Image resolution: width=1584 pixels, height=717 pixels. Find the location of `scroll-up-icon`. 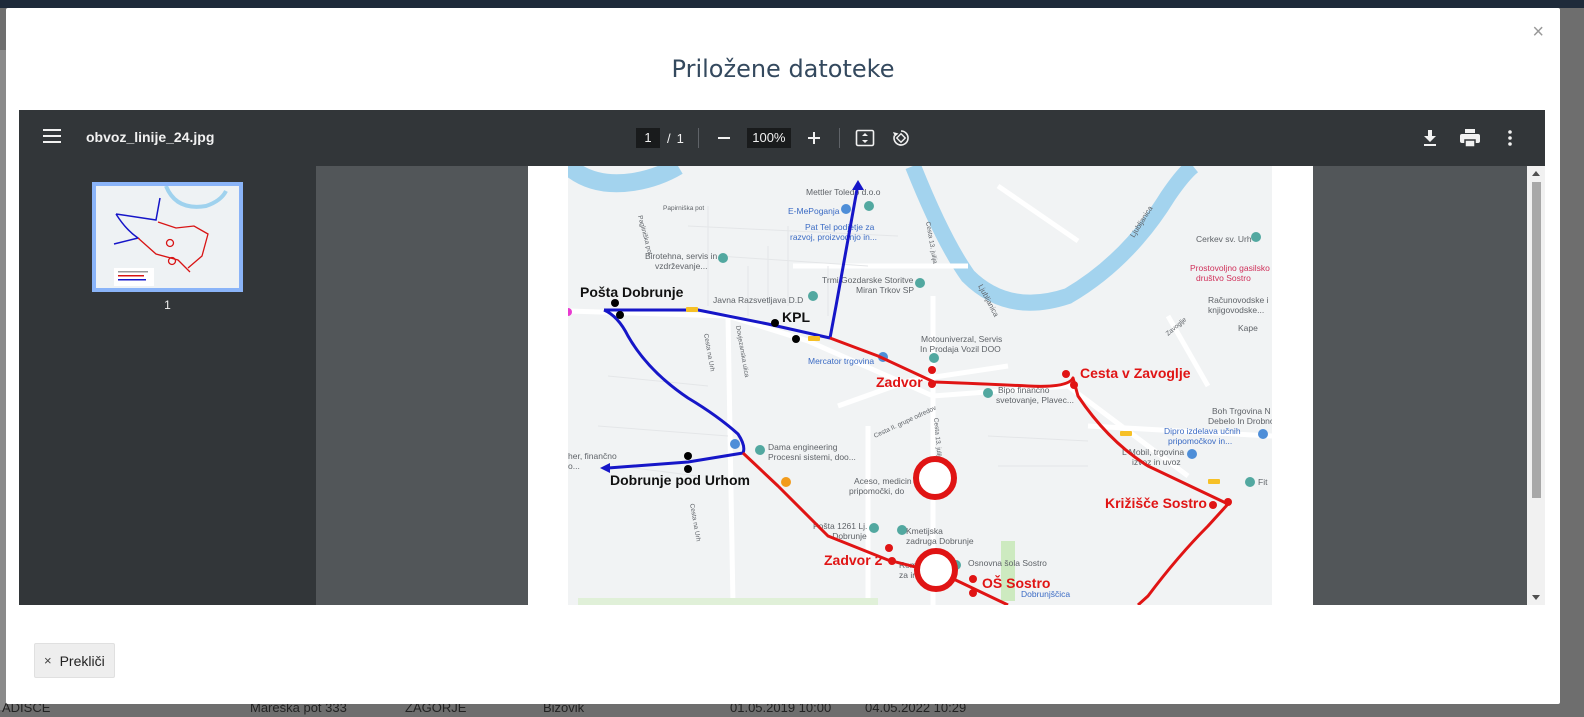

scroll-up-icon is located at coordinates (1536, 173).